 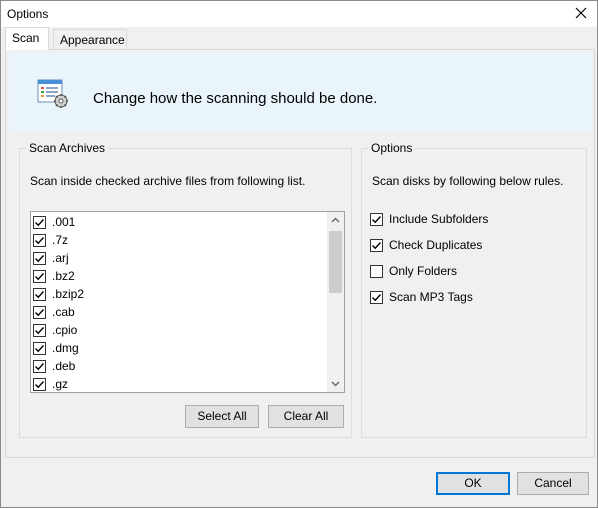 I want to click on archive-extension-label: .cab, so click(x=63, y=312).